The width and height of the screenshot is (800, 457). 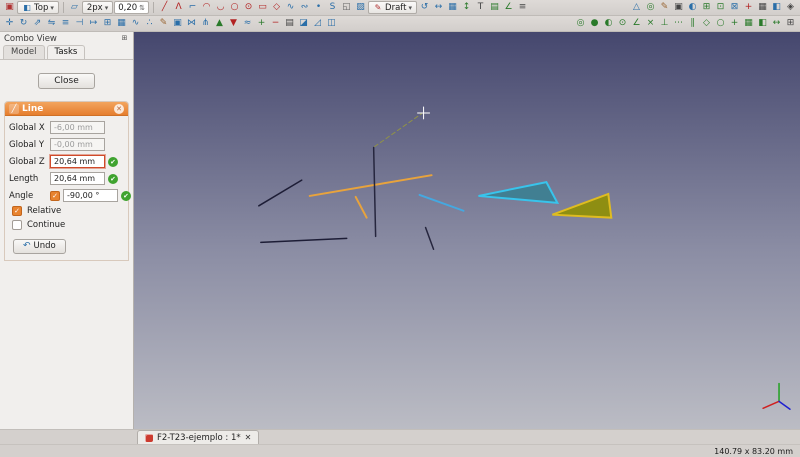 What do you see at coordinates (65, 23) in the screenshot?
I see `offset-icon: ≡` at bounding box center [65, 23].